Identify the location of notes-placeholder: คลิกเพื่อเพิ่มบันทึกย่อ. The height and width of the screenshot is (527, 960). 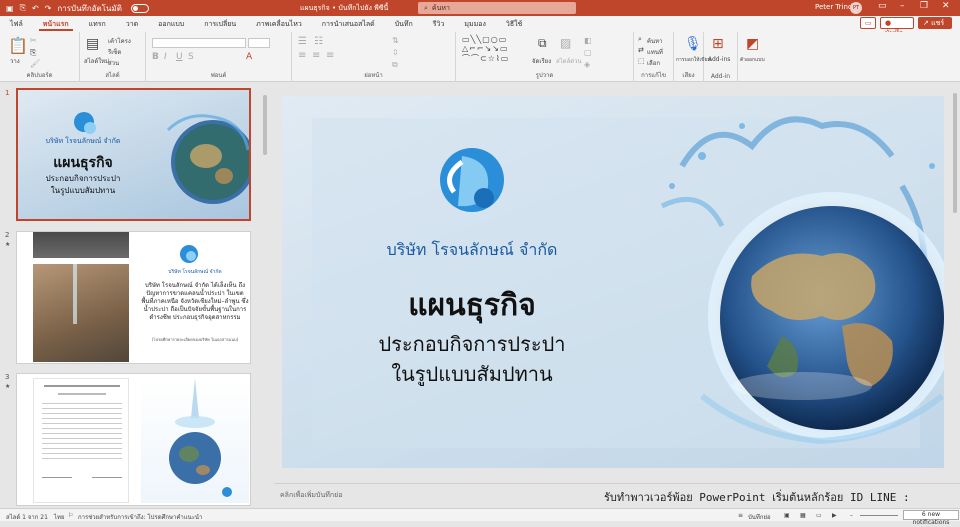
(311, 495).